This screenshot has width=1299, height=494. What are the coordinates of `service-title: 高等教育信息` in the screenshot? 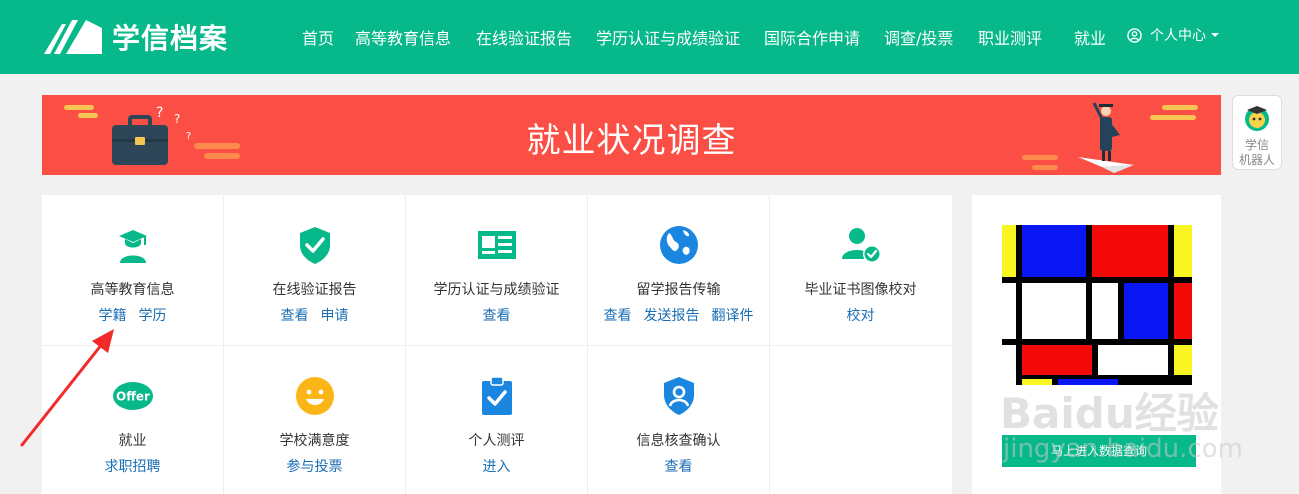 It's located at (132, 290).